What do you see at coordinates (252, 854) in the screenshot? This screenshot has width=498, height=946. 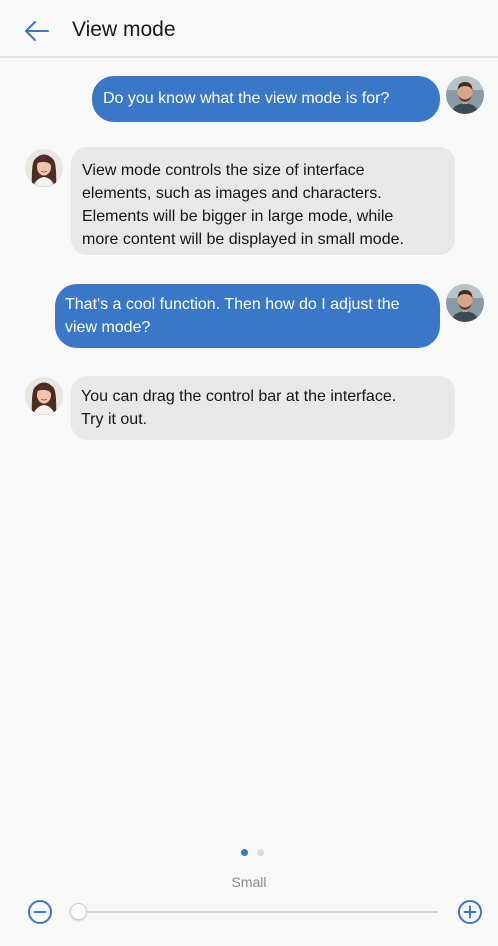 I see `page-indicator` at bounding box center [252, 854].